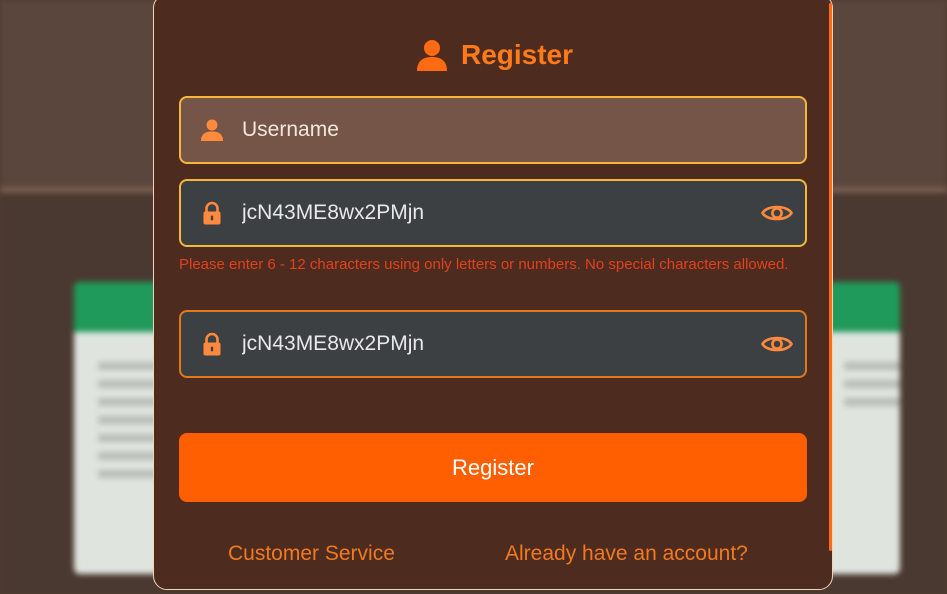 This screenshot has height=594, width=947. I want to click on password-field, so click(493, 213).